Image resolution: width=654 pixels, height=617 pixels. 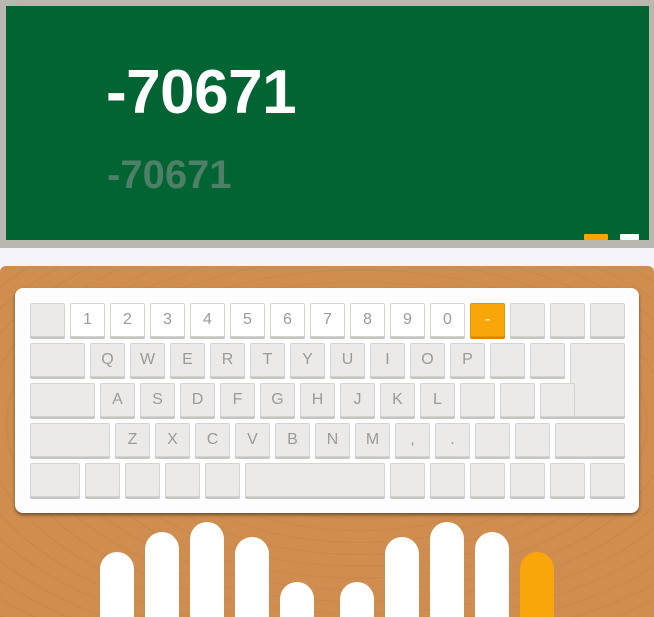 I want to click on key-l: L, so click(x=437, y=400).